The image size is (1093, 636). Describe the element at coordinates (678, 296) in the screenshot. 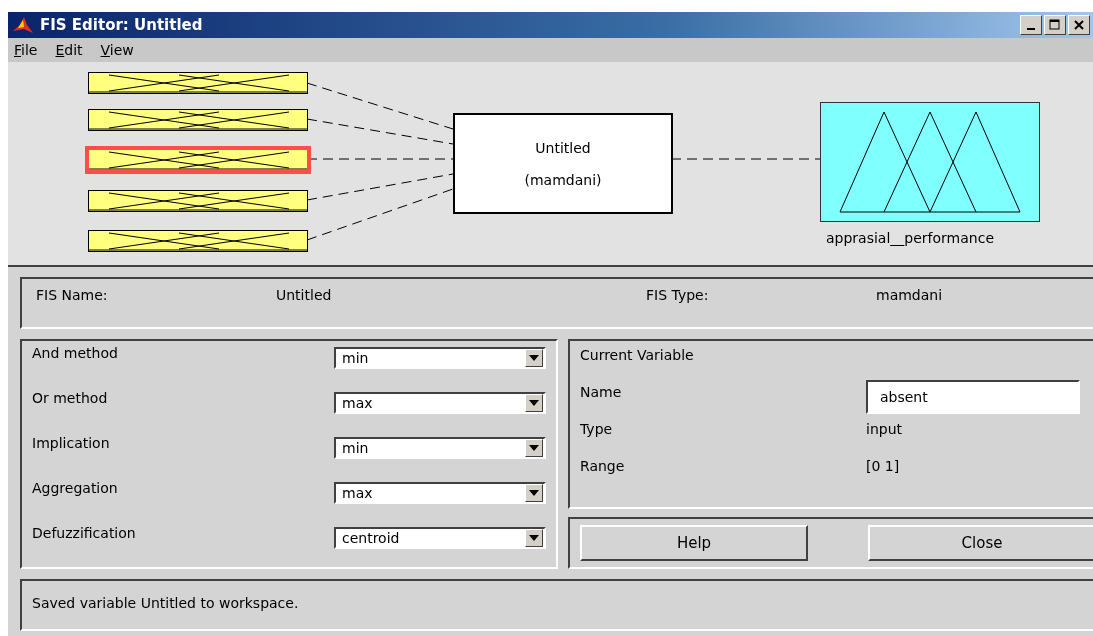

I see `field-label: FIS Type:` at that location.